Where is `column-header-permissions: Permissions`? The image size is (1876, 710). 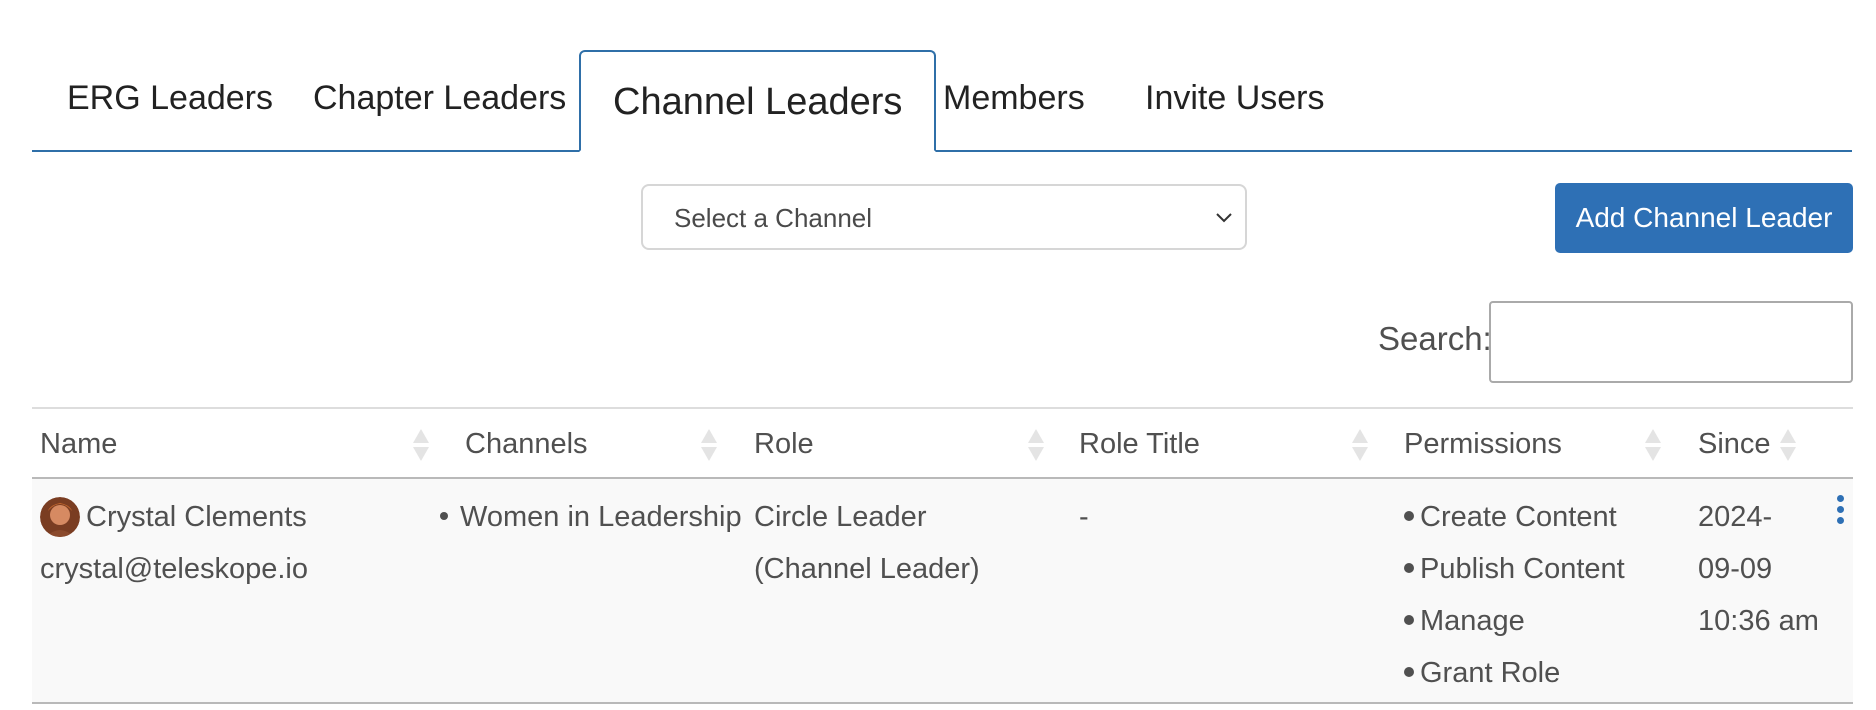
column-header-permissions: Permissions is located at coordinates (1483, 444).